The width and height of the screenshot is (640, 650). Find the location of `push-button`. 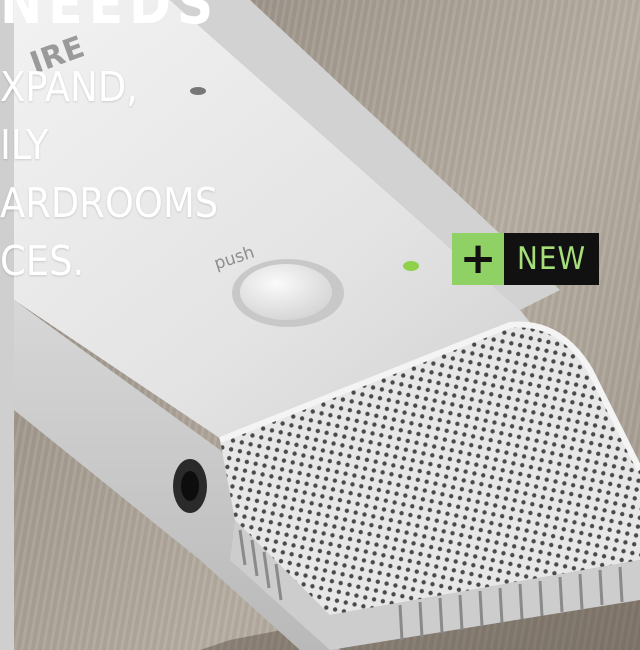

push-button is located at coordinates (286, 292).